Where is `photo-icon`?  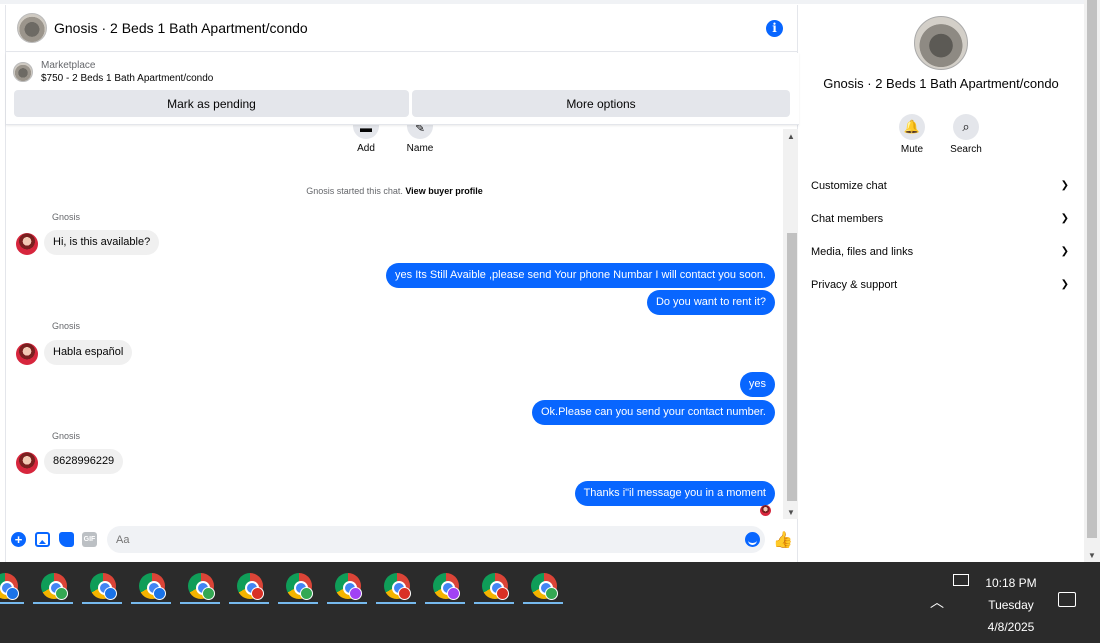
photo-icon is located at coordinates (42, 539).